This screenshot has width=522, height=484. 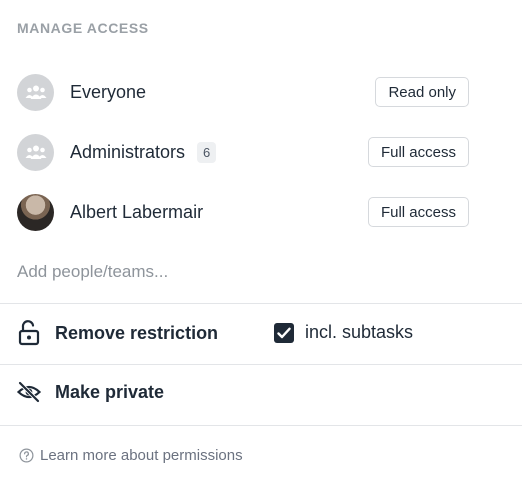 What do you see at coordinates (284, 332) in the screenshot?
I see `checkbox-checked-icon` at bounding box center [284, 332].